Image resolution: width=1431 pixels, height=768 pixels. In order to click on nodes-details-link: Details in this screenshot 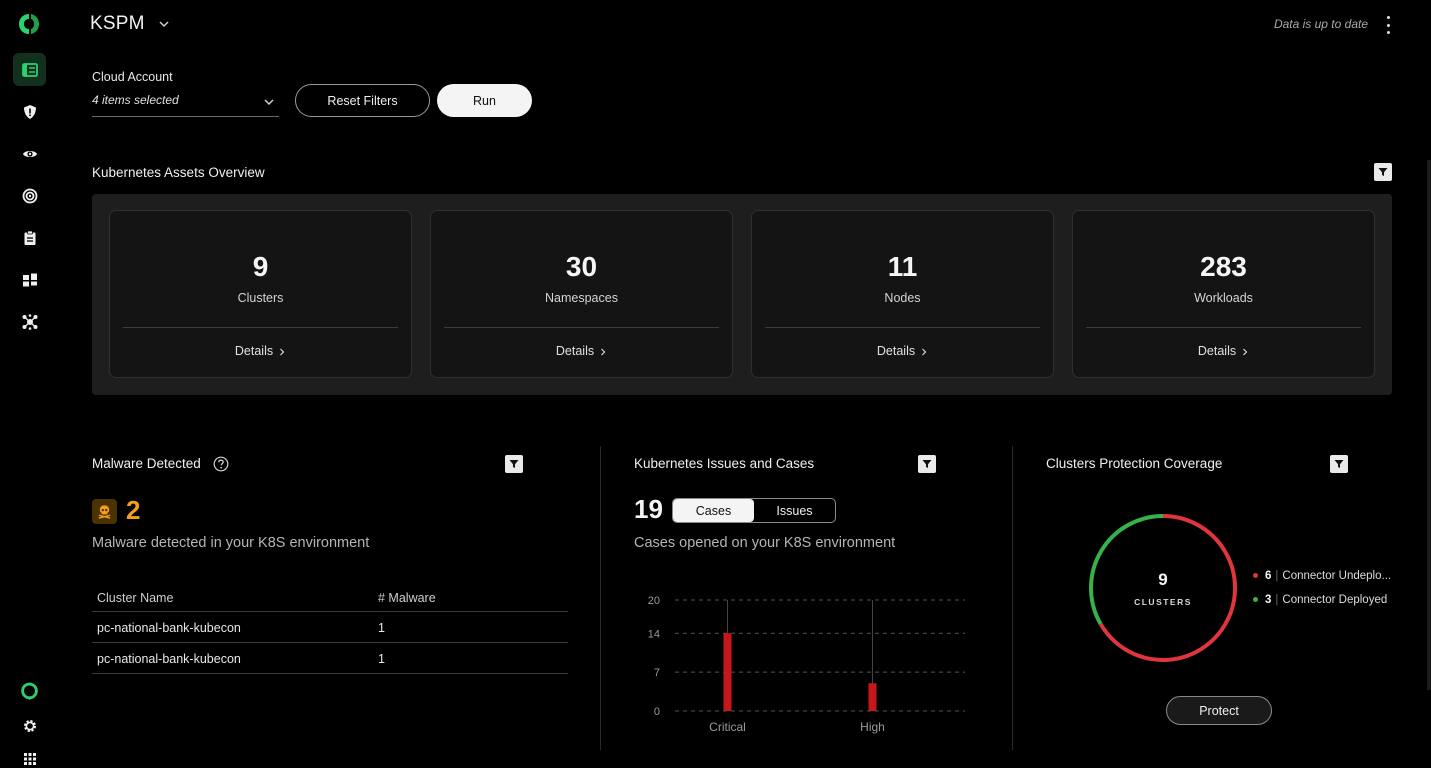, I will do `click(902, 351)`.